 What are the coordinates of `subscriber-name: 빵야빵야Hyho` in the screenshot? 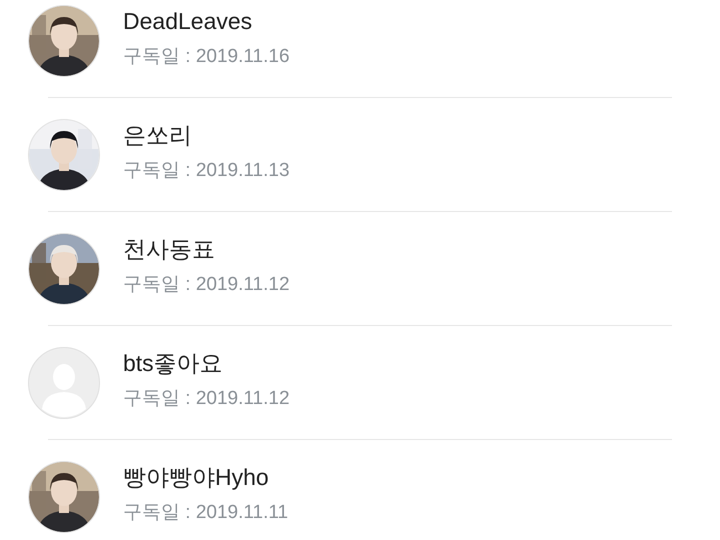 It's located at (196, 477).